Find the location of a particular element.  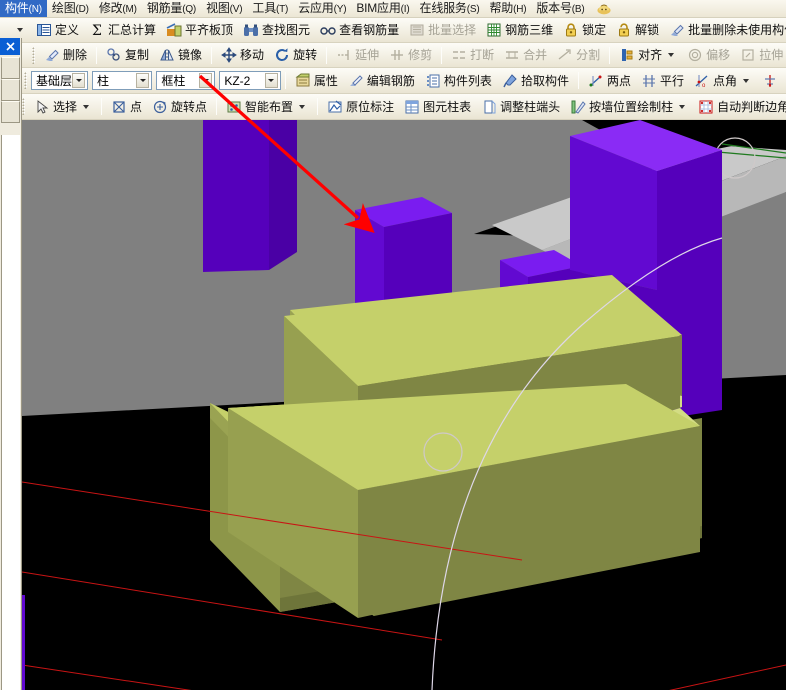

toolbar-properties: 属性 is located at coordinates (316, 80).